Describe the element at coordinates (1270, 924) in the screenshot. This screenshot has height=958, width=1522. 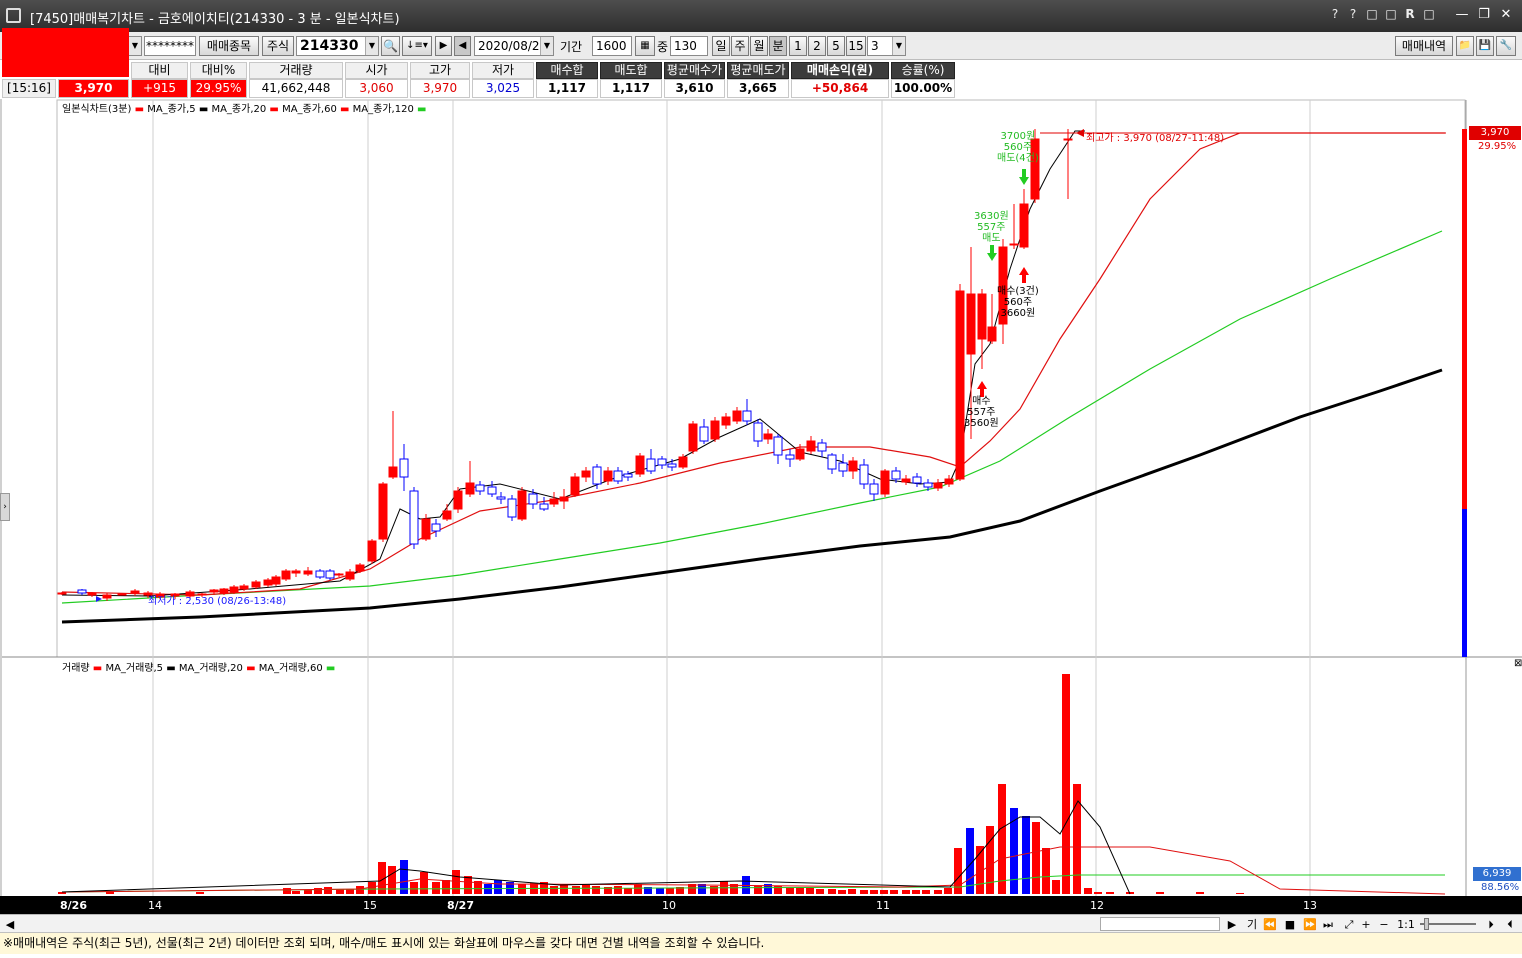
I see `fast-back-icon: ⏪` at that location.